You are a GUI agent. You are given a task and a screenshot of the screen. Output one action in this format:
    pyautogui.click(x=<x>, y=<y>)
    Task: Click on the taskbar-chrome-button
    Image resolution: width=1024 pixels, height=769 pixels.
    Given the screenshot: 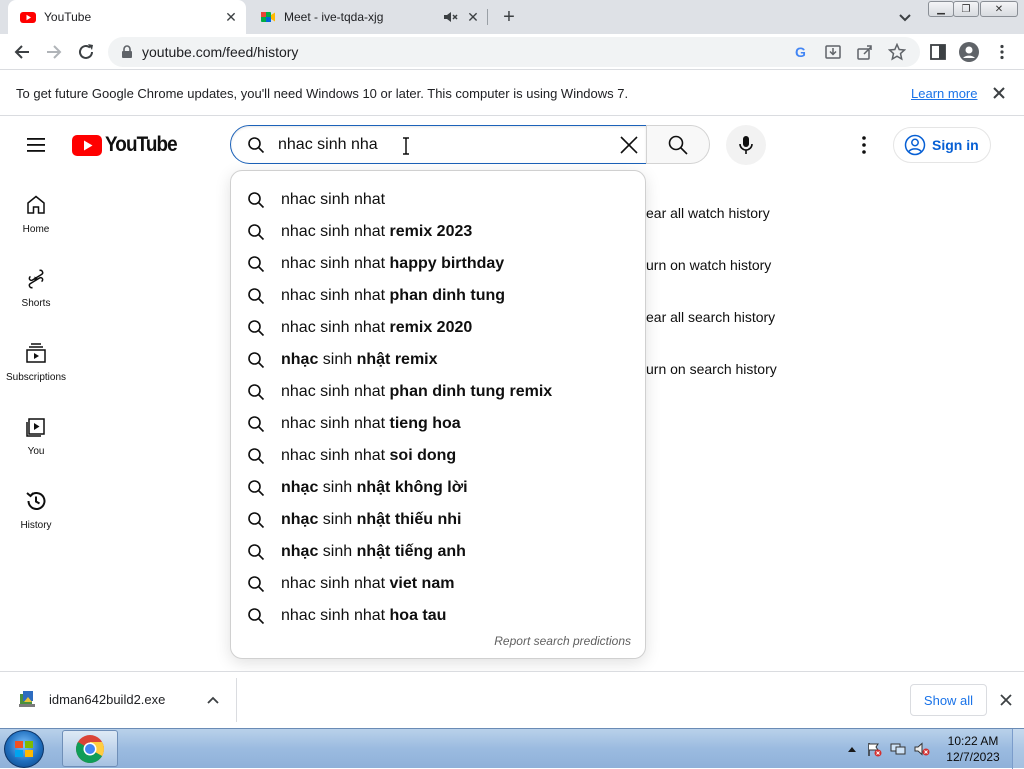 What is the action you would take?
    pyautogui.click(x=90, y=748)
    